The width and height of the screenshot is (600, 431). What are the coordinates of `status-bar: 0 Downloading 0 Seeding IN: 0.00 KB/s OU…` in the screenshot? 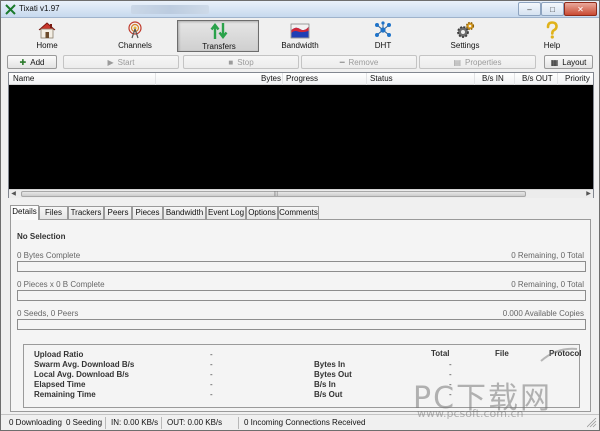 It's located at (300, 422).